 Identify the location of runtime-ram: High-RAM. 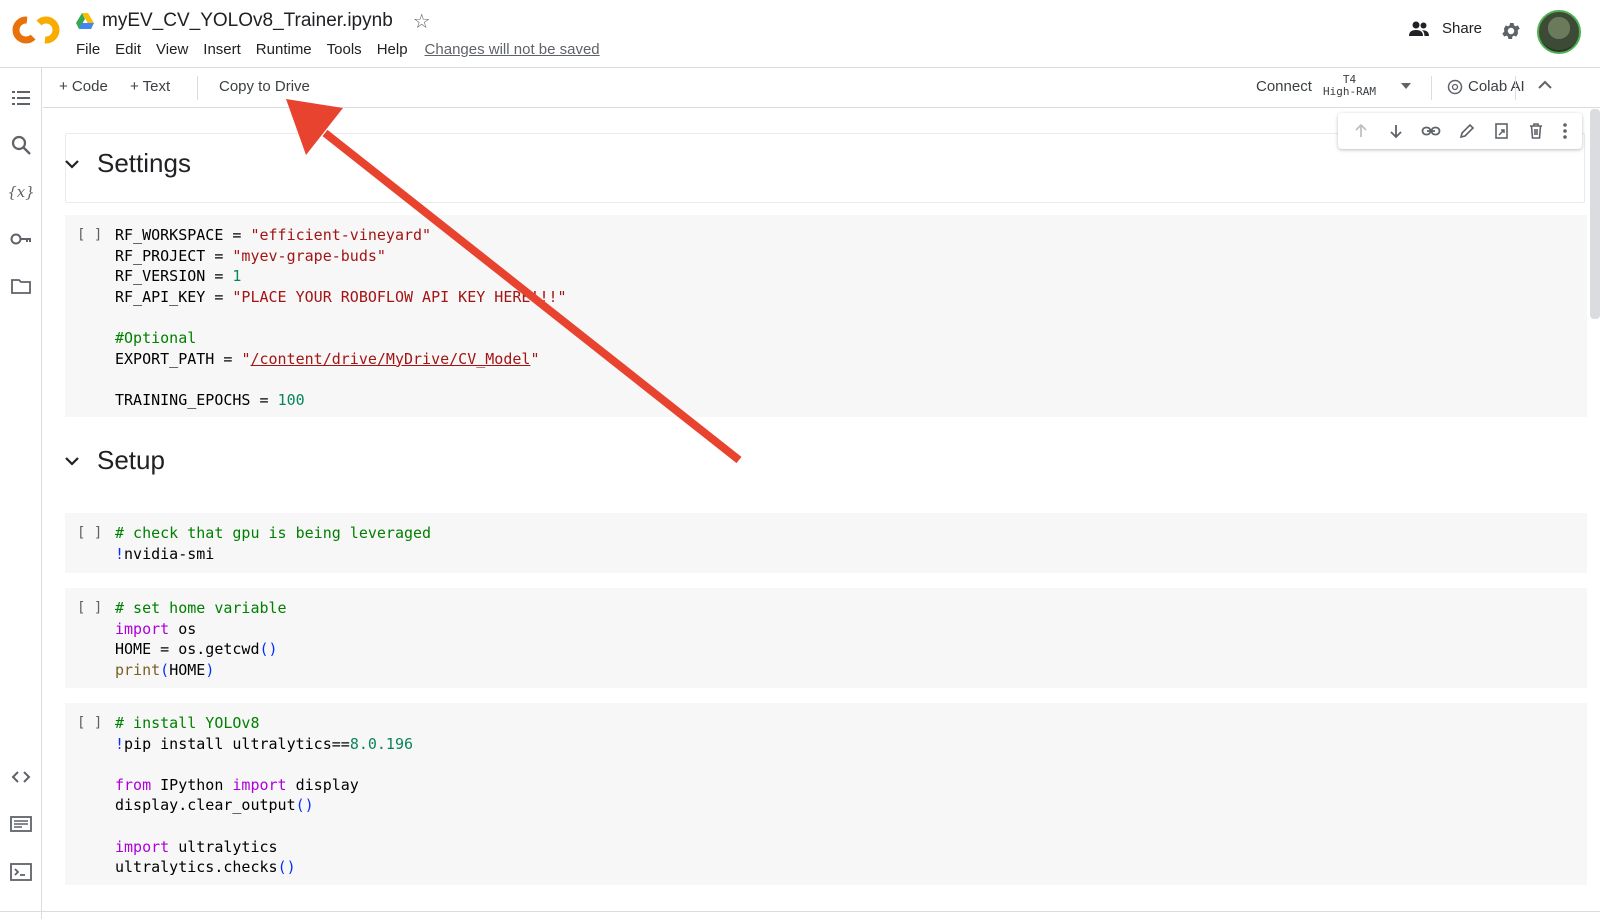
(1349, 91).